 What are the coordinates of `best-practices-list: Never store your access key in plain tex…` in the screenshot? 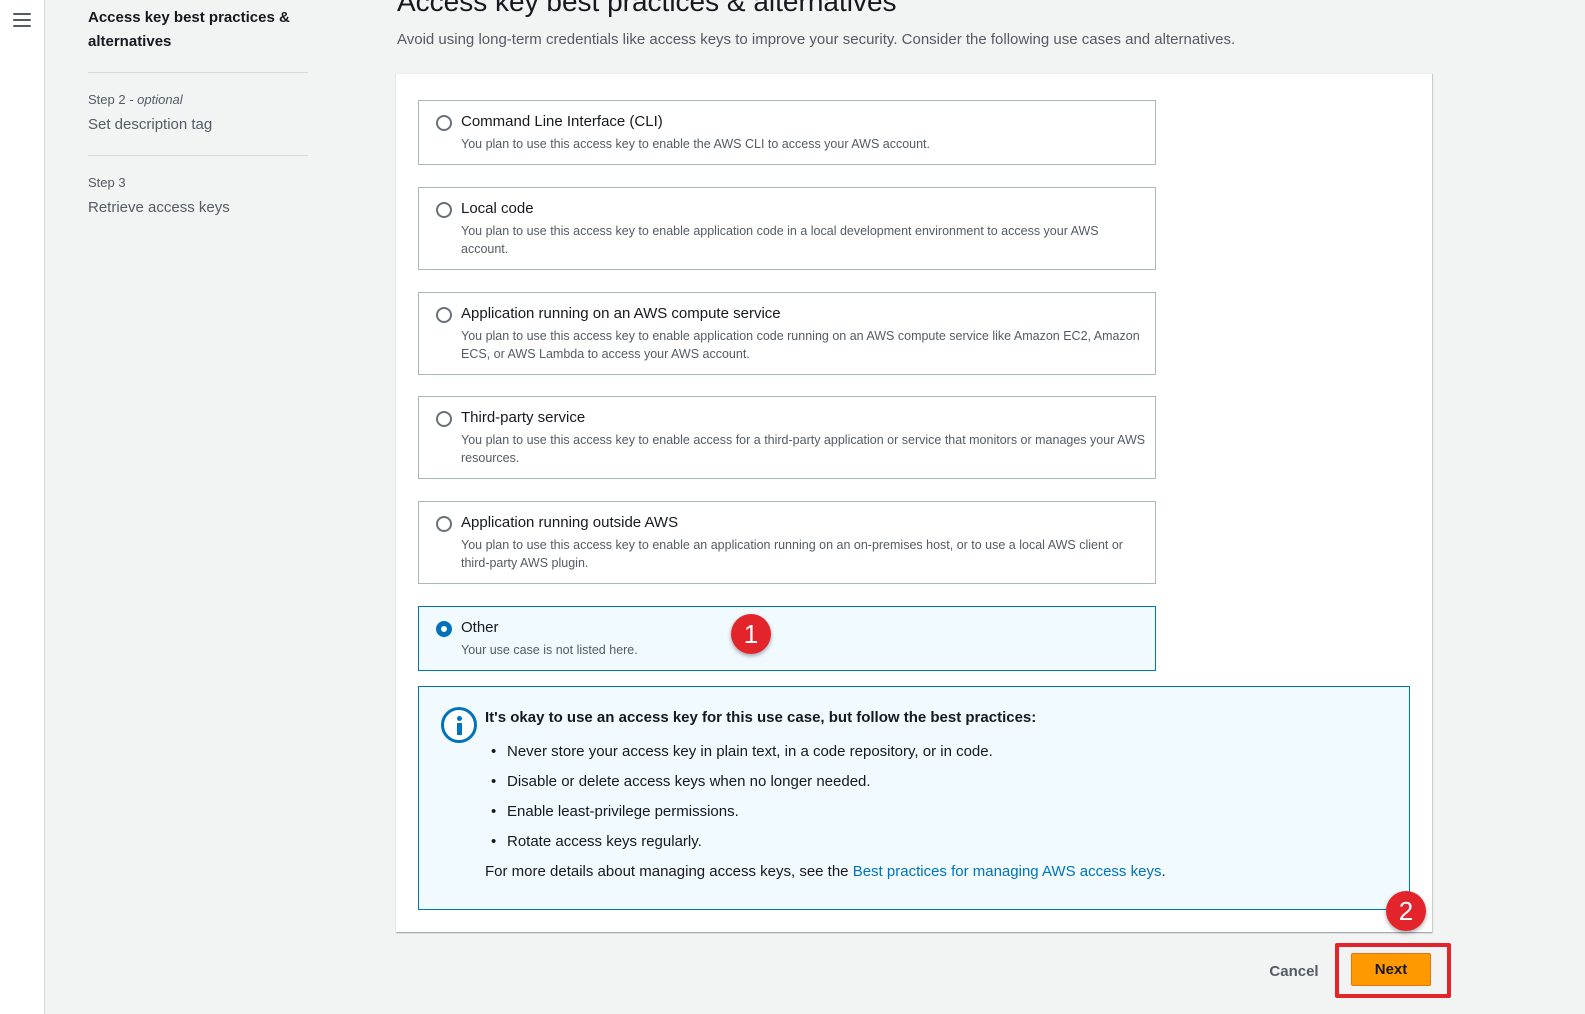 It's located at (742, 797).